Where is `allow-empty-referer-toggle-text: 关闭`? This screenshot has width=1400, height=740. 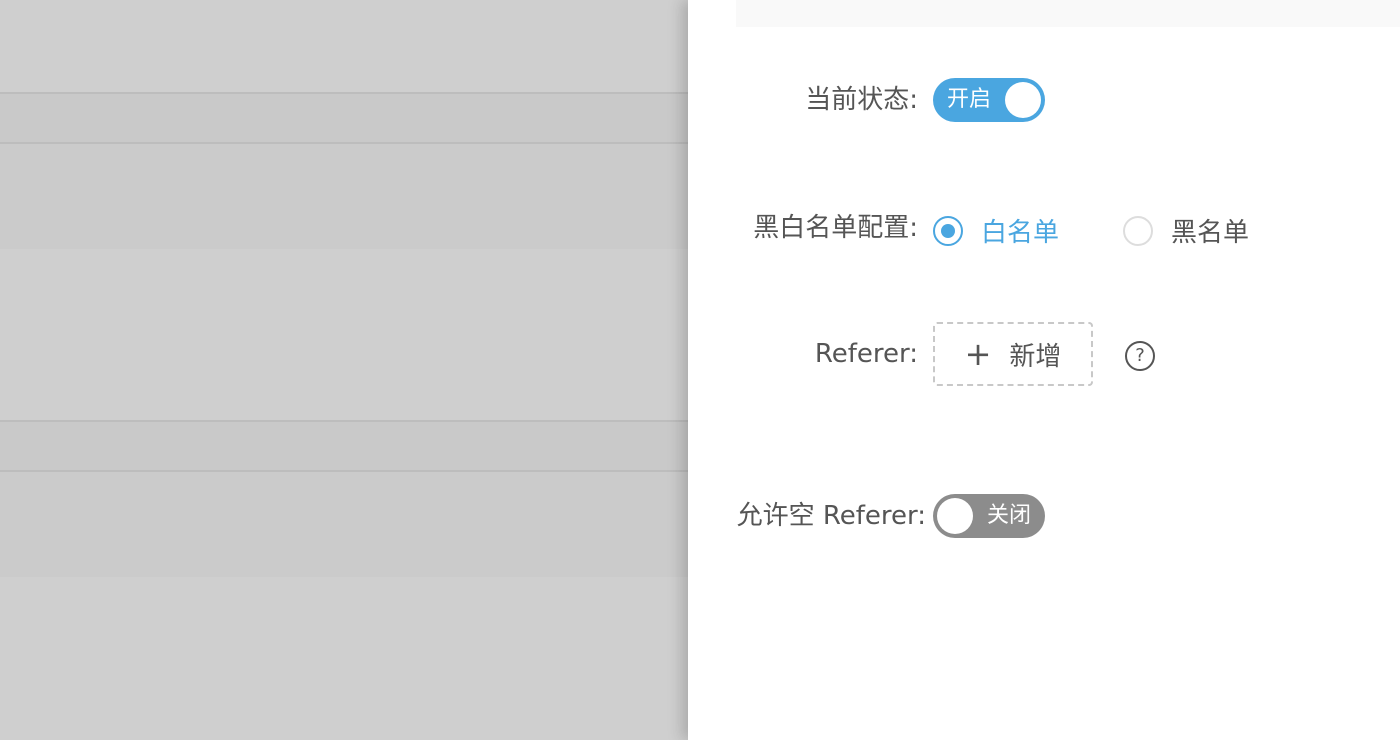 allow-empty-referer-toggle-text: 关闭 is located at coordinates (1008, 515).